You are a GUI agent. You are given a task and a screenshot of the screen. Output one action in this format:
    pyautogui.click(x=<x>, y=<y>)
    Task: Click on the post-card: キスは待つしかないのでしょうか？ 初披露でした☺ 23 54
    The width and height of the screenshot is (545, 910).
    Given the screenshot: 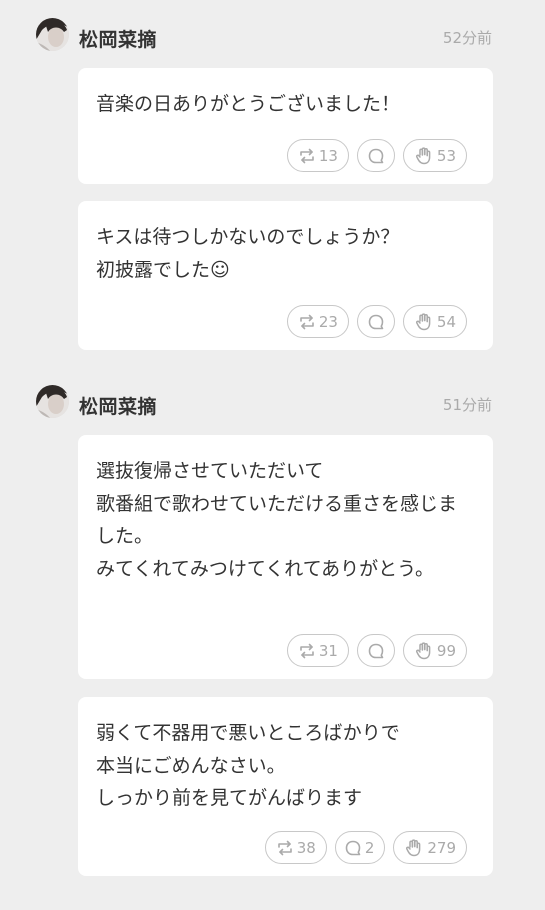 What is the action you would take?
    pyautogui.click(x=285, y=275)
    